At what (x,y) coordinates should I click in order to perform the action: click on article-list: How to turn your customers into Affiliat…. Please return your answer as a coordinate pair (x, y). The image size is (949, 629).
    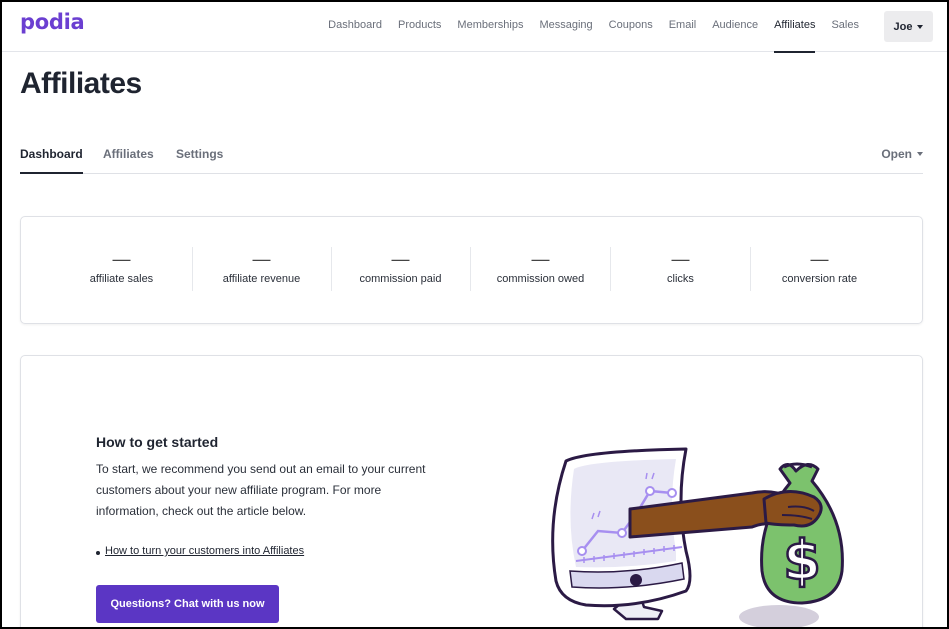
    Looking at the image, I should click on (200, 551).